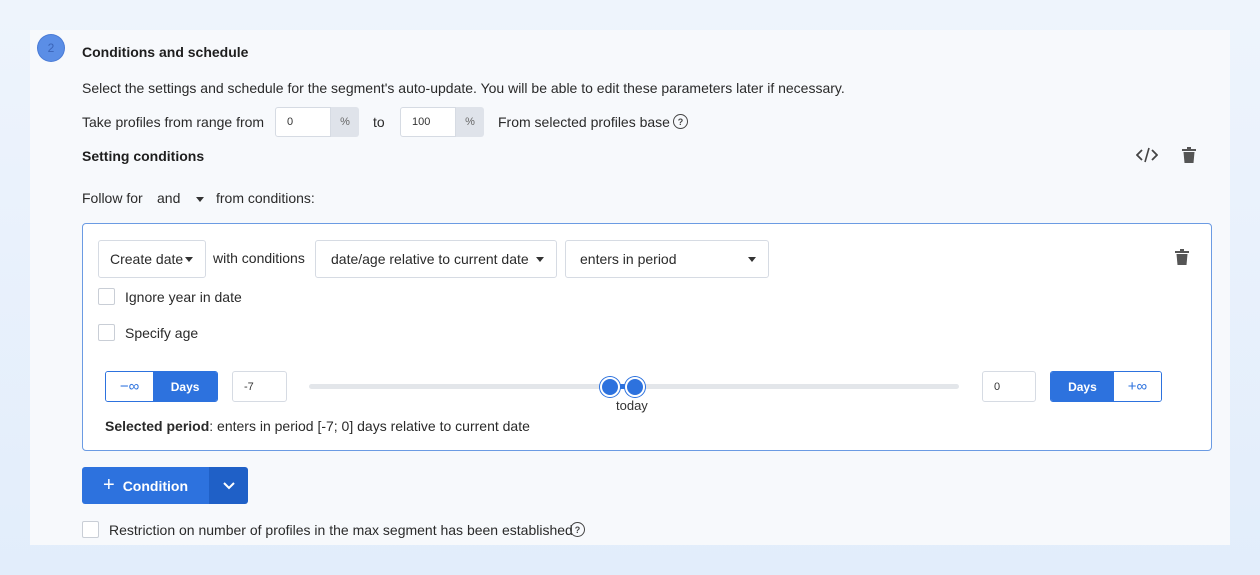 This screenshot has height=575, width=1260. I want to click on left-infinity-toggle: −∞, so click(130, 386).